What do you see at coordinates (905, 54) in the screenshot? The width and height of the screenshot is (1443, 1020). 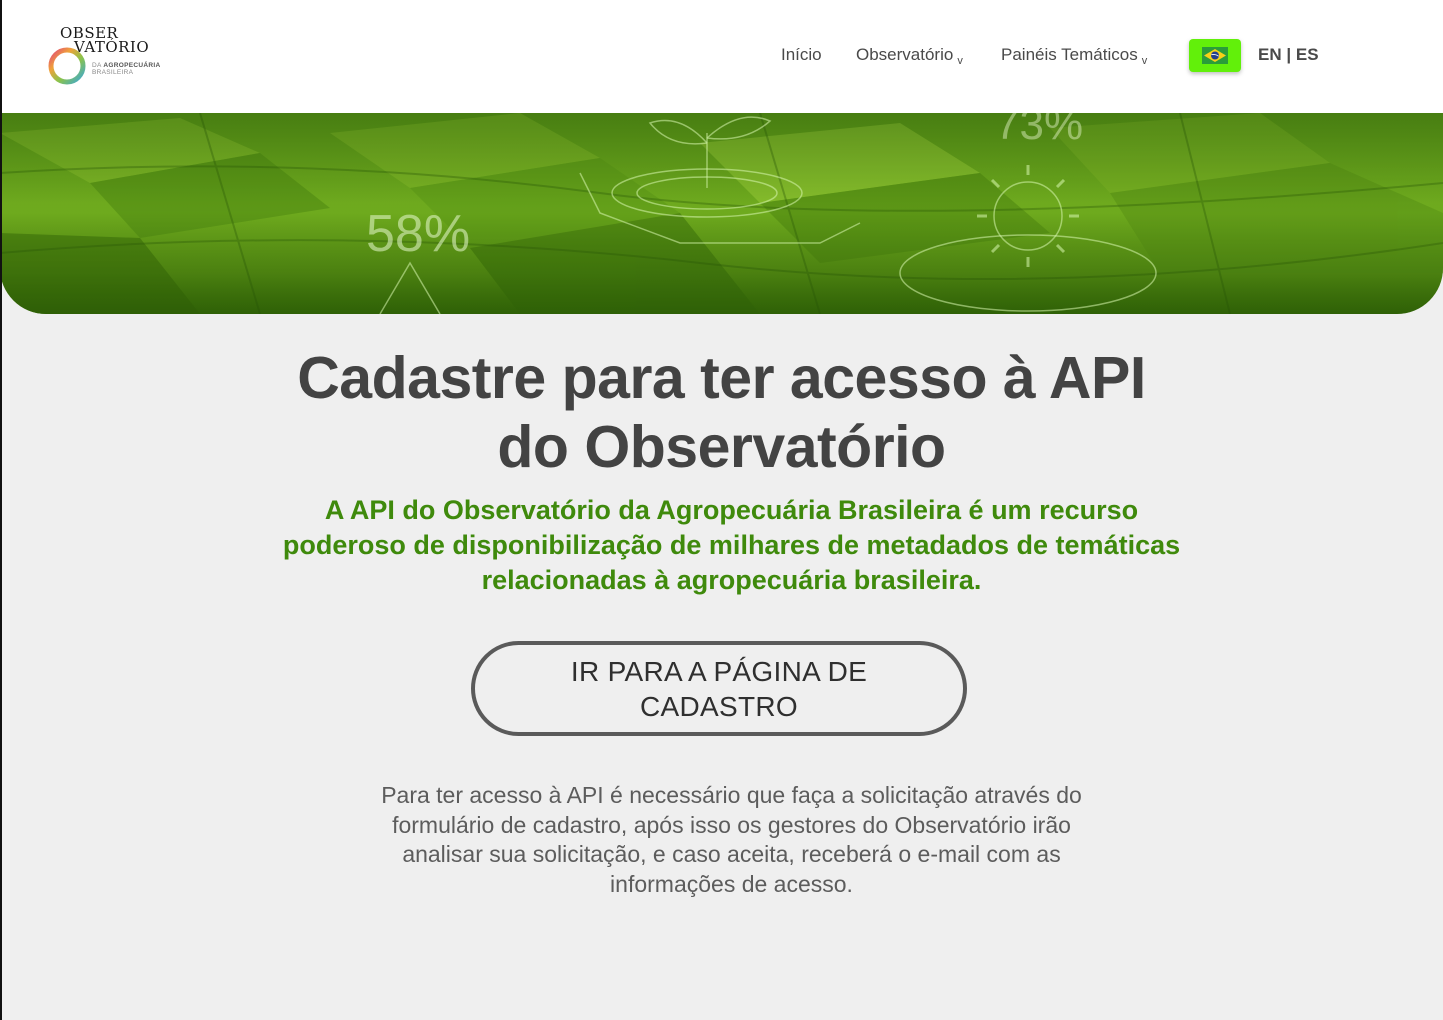 I see `nav-item-label: Observatório` at bounding box center [905, 54].